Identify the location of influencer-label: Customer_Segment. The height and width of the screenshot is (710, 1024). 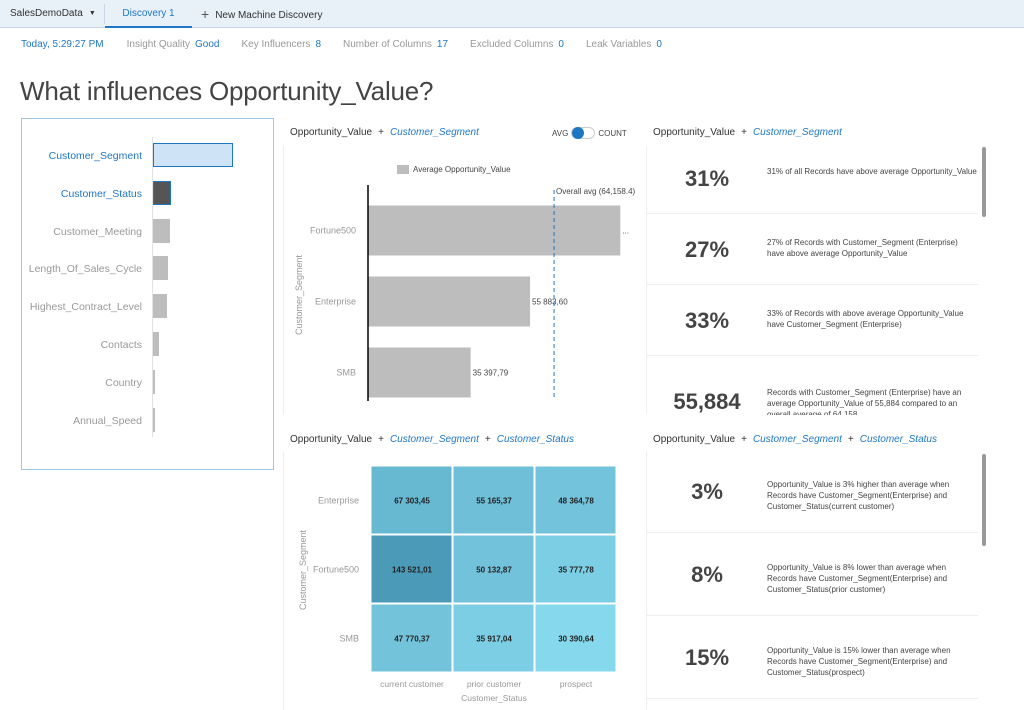
(95, 156).